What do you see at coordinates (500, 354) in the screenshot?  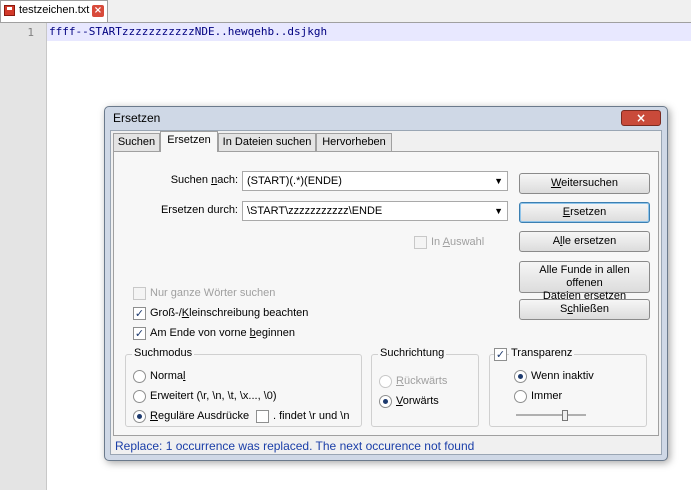 I see `transparency-checkbox: ✓` at bounding box center [500, 354].